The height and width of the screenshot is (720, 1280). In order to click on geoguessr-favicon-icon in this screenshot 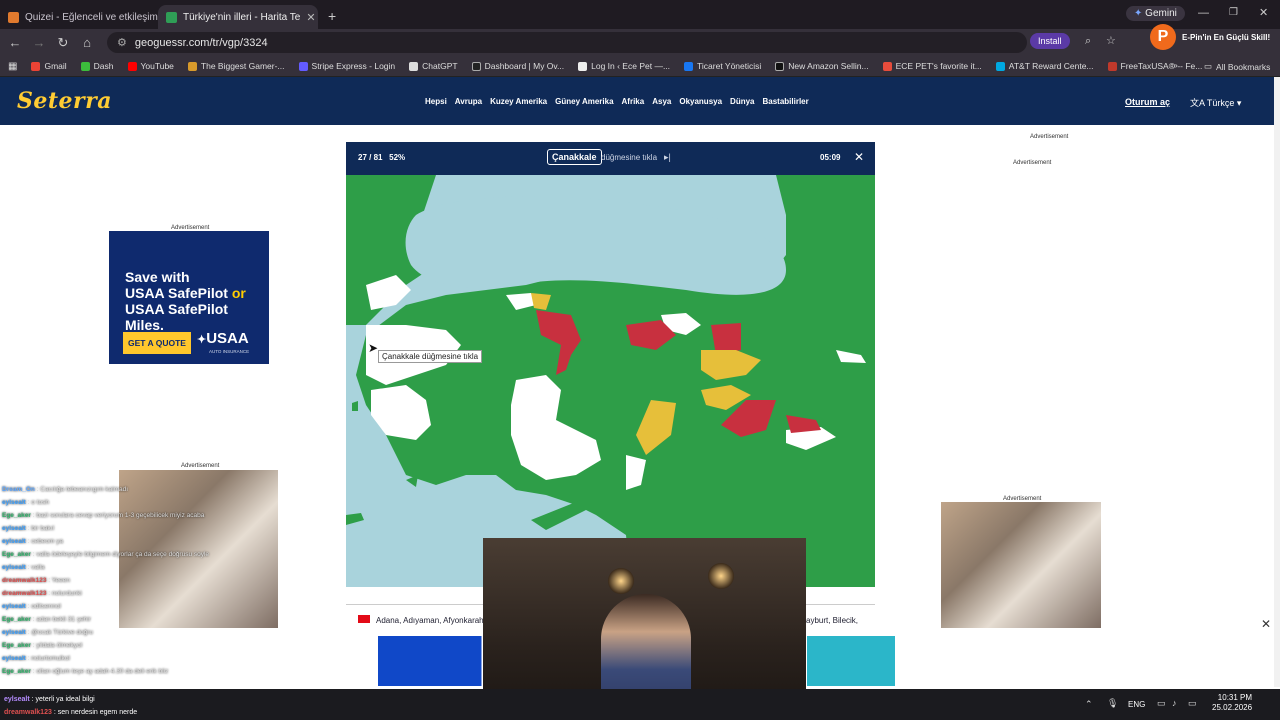, I will do `click(171, 17)`.